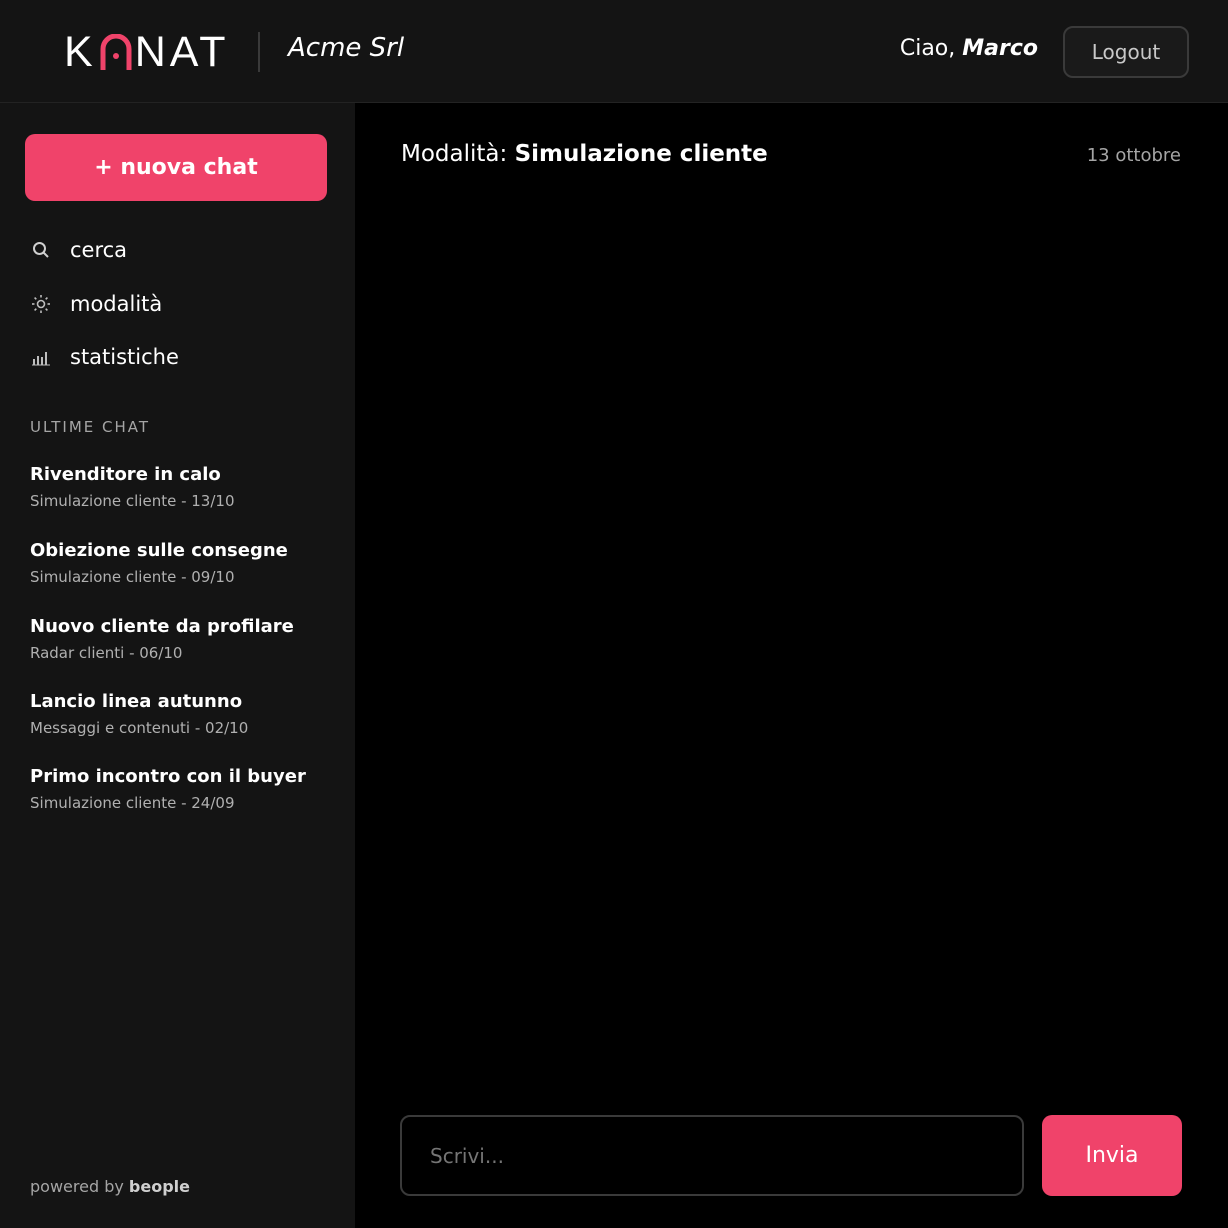 The image size is (1228, 1228). I want to click on logo-text-right: NAT, so click(182, 51).